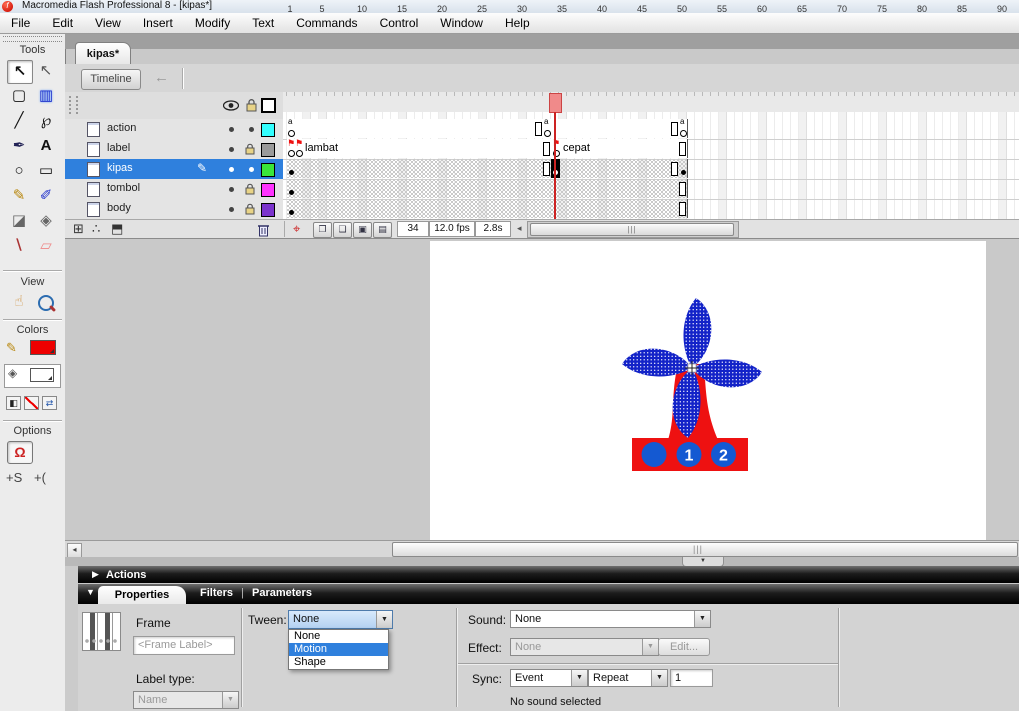 This screenshot has height=711, width=1019. I want to click on frame-rate-indicator: 12.0 fps, so click(452, 229).